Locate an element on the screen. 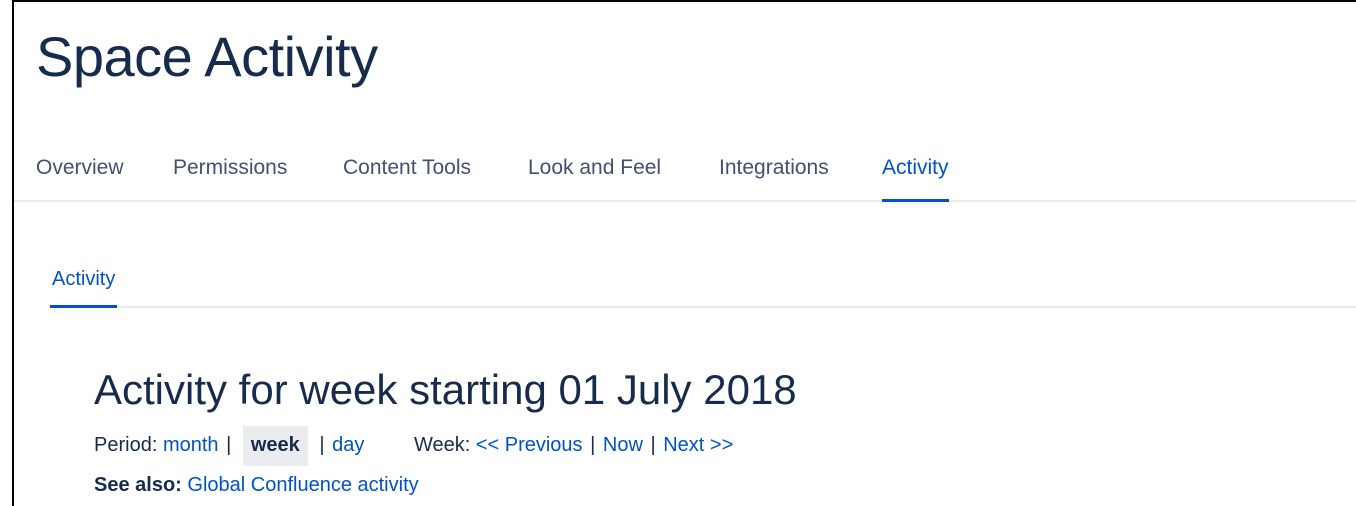 Image resolution: width=1356 pixels, height=506 pixels. period-week-selected: week is located at coordinates (275, 446).